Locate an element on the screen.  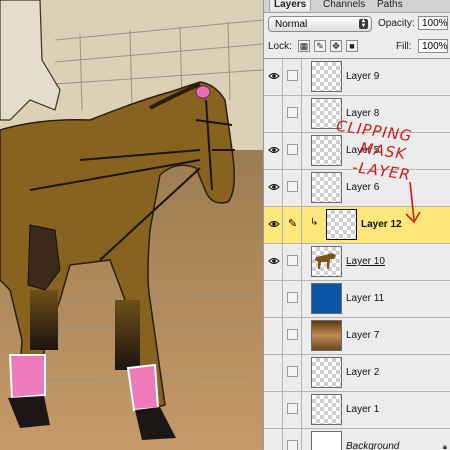
lock-image-icon: ✎ is located at coordinates (320, 46).